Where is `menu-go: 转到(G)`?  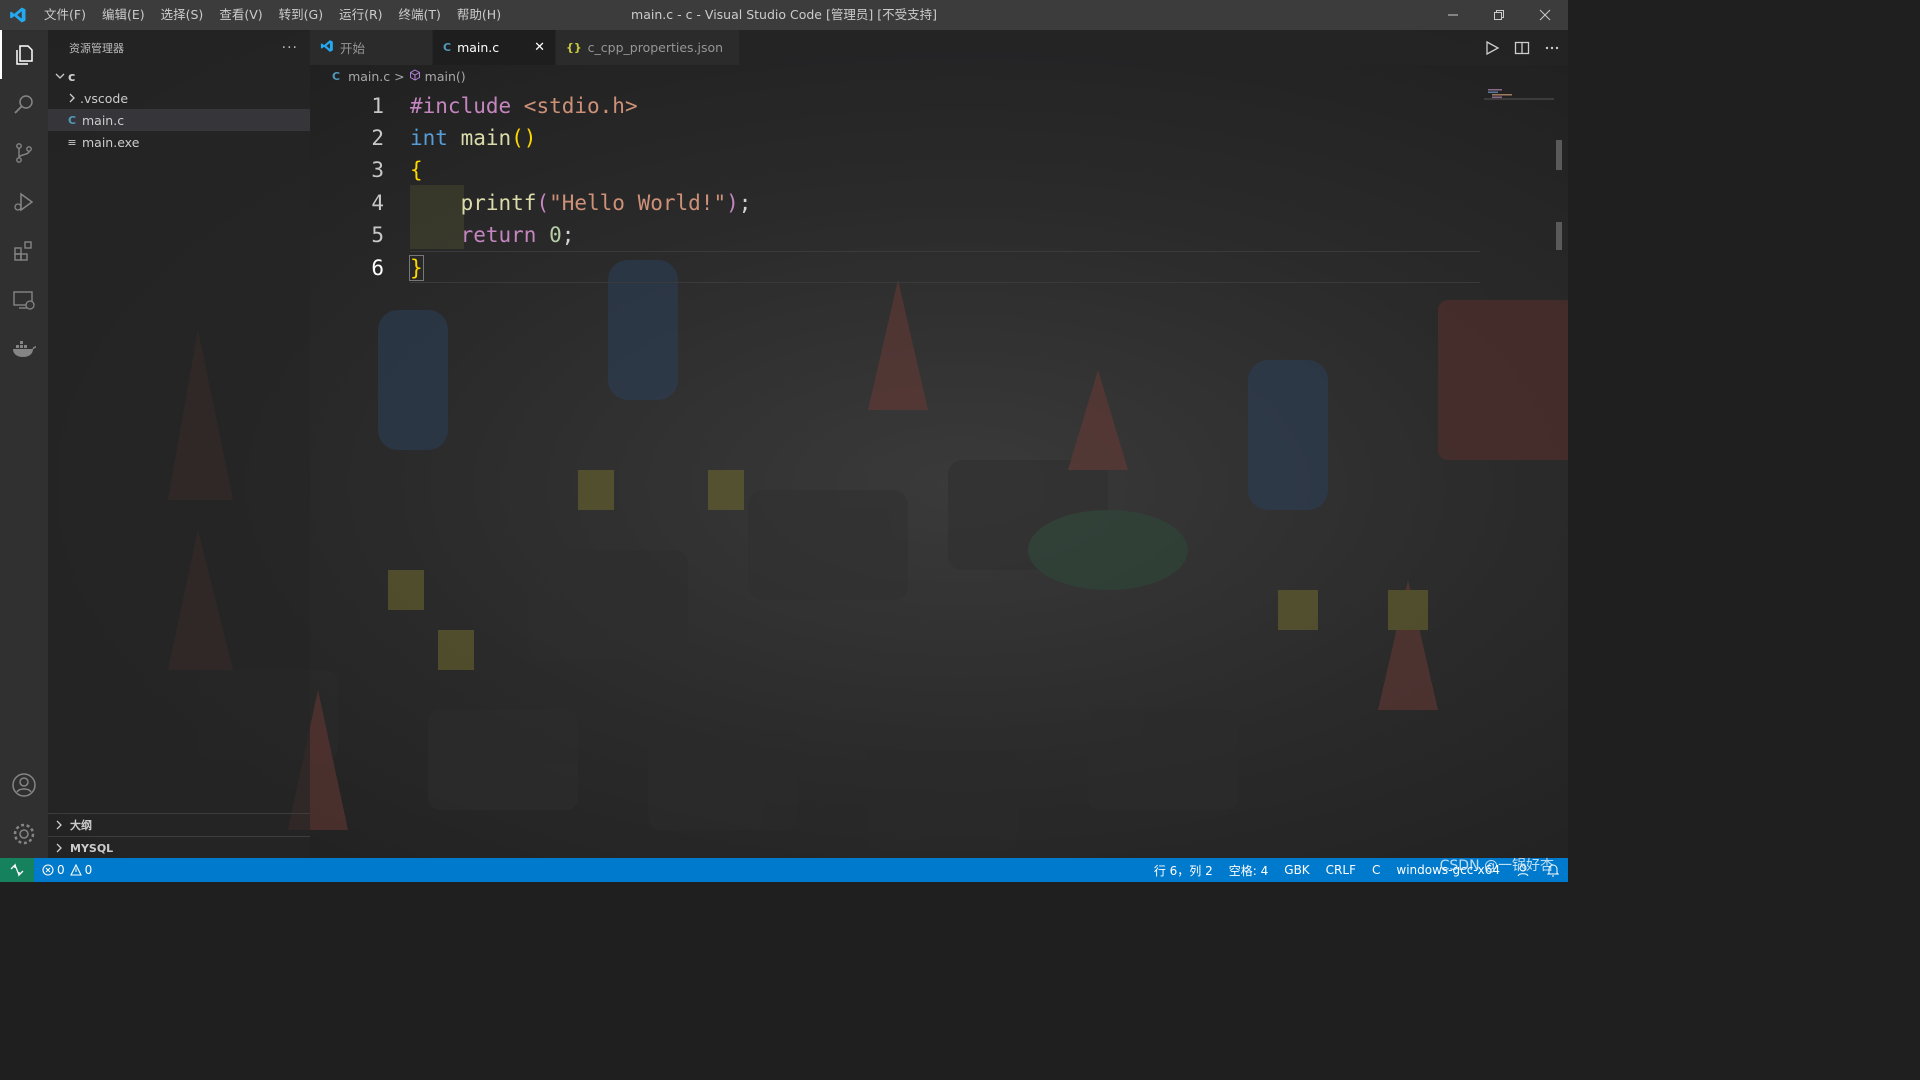 menu-go: 转到(G) is located at coordinates (301, 15).